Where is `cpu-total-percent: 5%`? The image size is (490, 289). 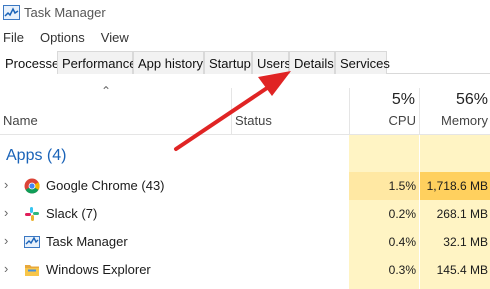
cpu-total-percent: 5% is located at coordinates (403, 99).